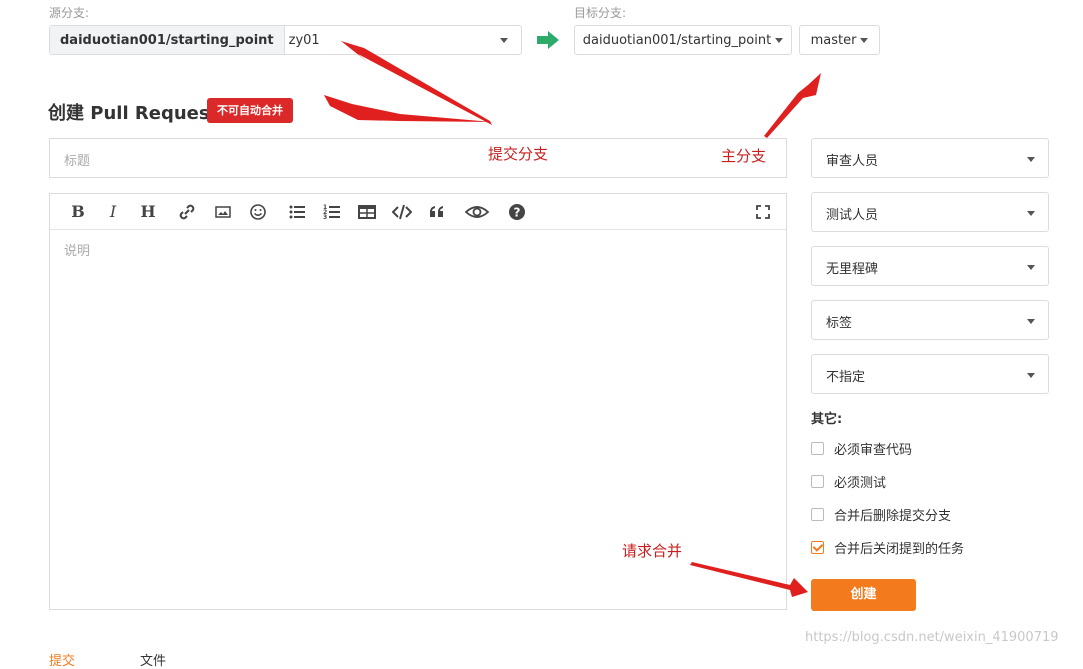  Describe the element at coordinates (932, 637) in the screenshot. I see `watermark: https://blog.csdn.net/weixin_41900719` at that location.